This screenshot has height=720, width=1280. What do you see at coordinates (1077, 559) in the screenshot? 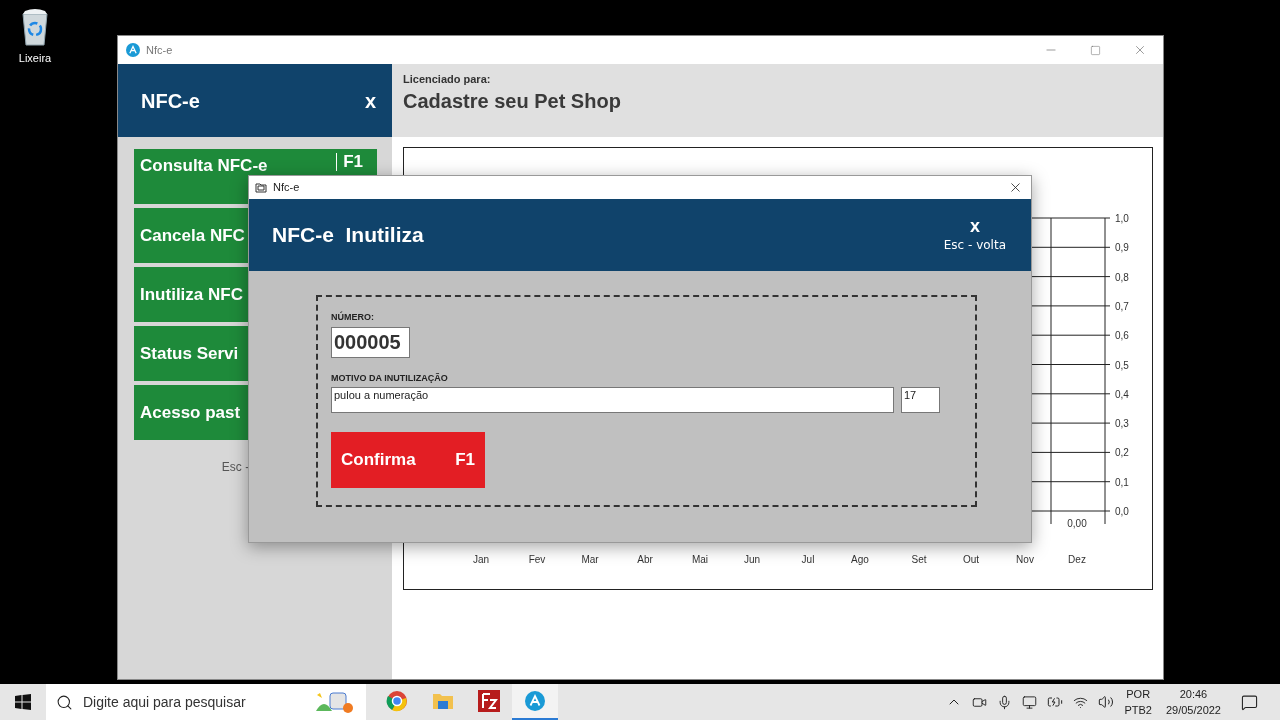
I see `axis-month-label: Dez` at bounding box center [1077, 559].